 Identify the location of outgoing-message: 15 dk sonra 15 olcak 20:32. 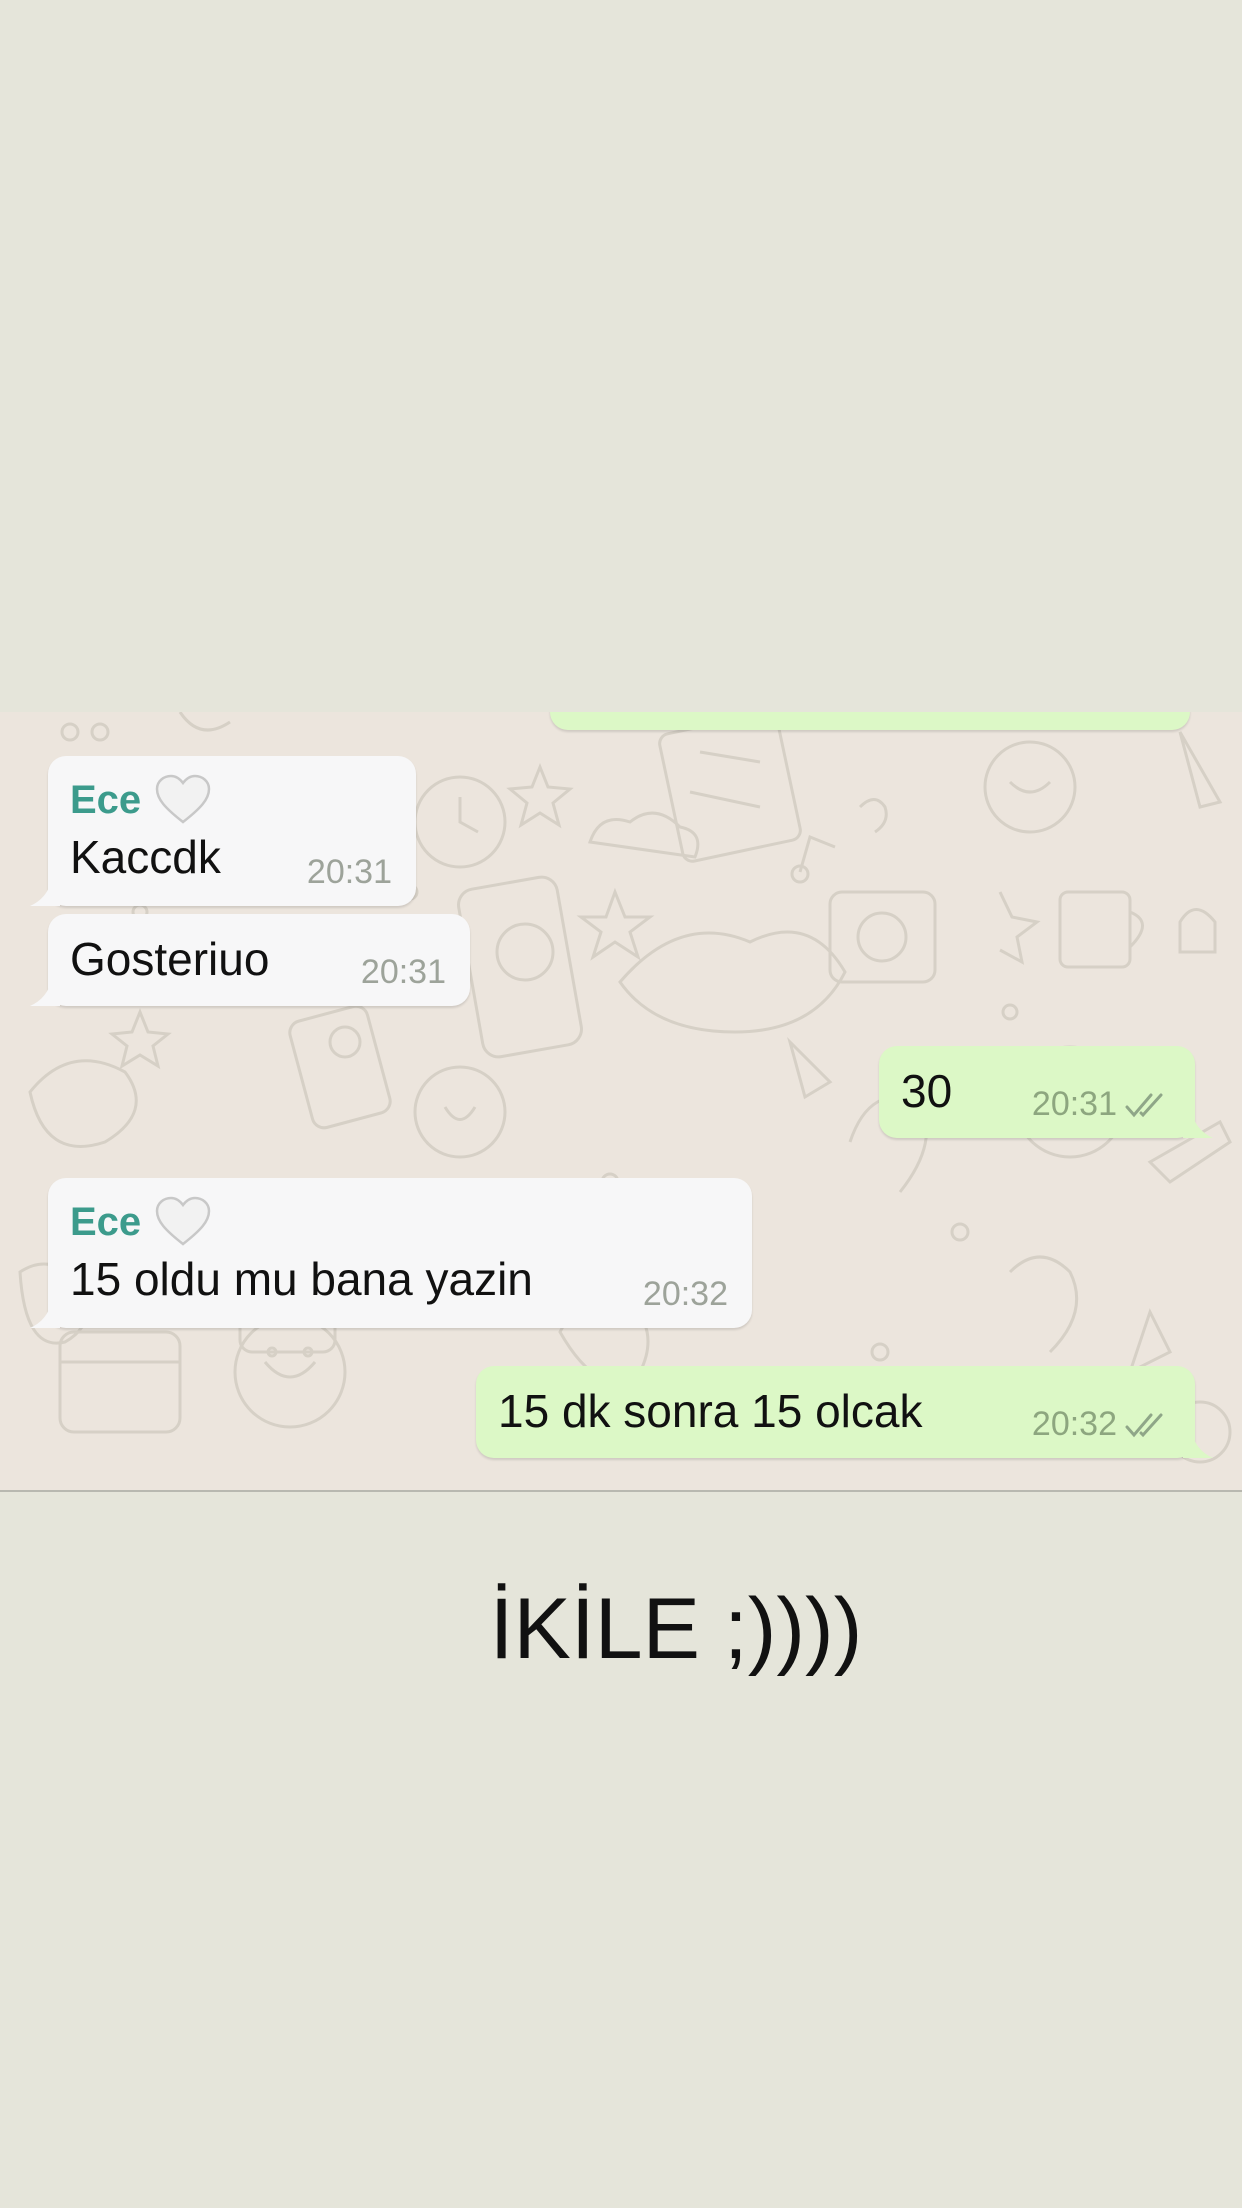
(844, 1412).